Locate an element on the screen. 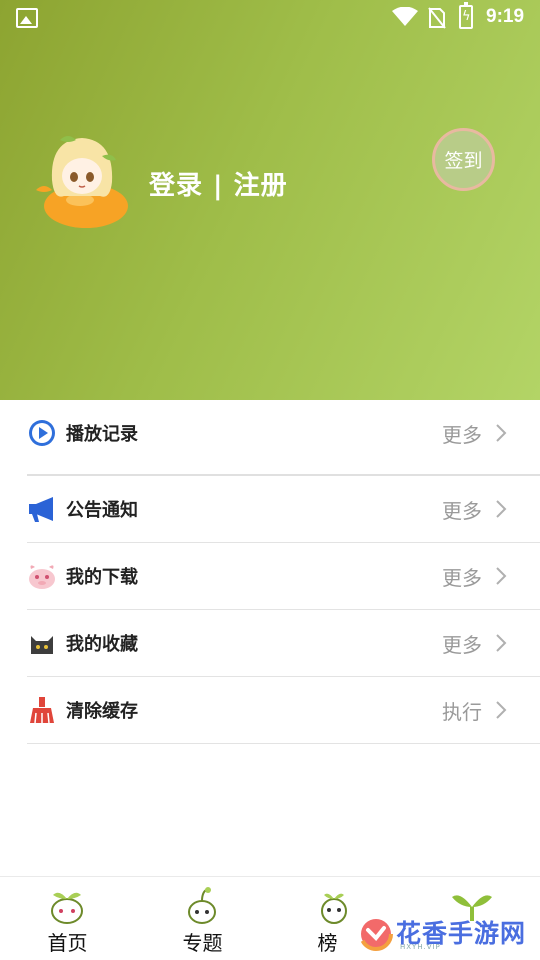  menu-item-downloads: 我的下载 更多 is located at coordinates (283, 576).